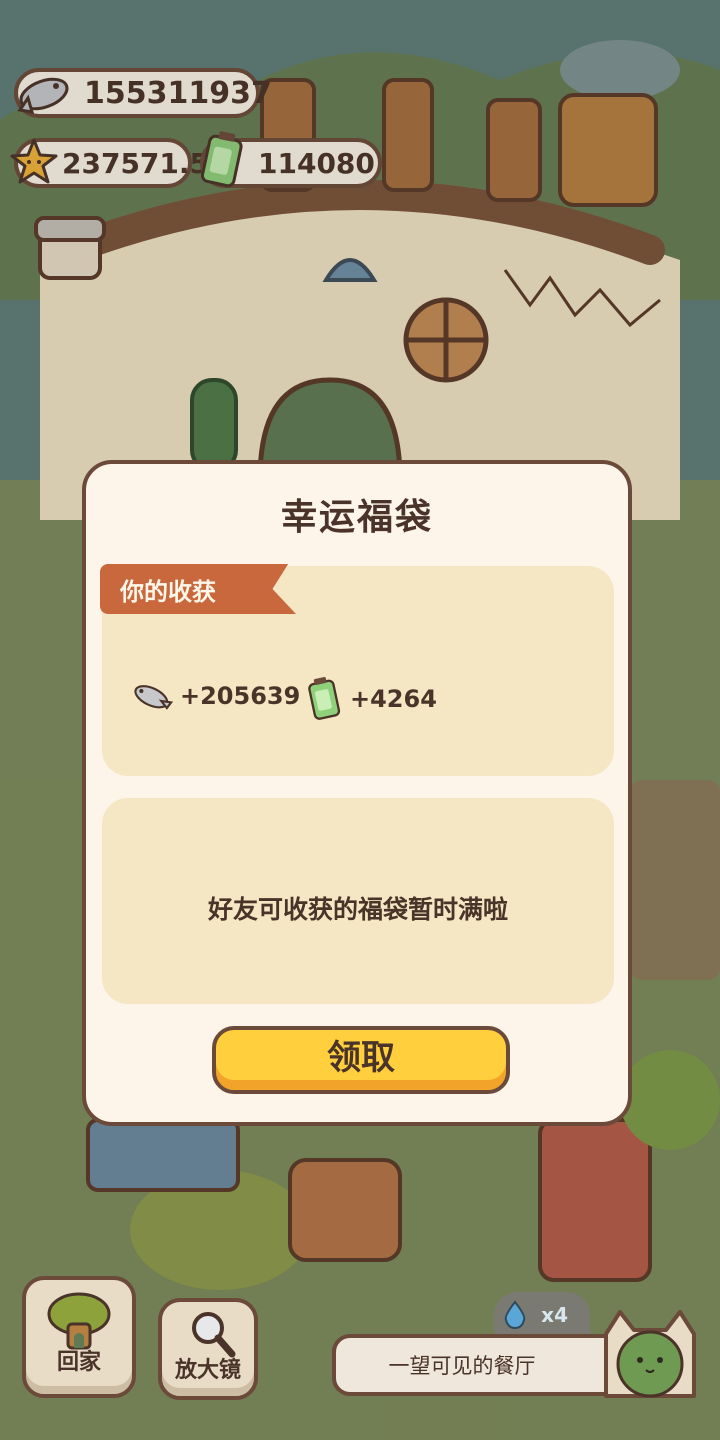 The image size is (720, 1440). Describe the element at coordinates (78, 1362) in the screenshot. I see `home-label: 回家` at that location.